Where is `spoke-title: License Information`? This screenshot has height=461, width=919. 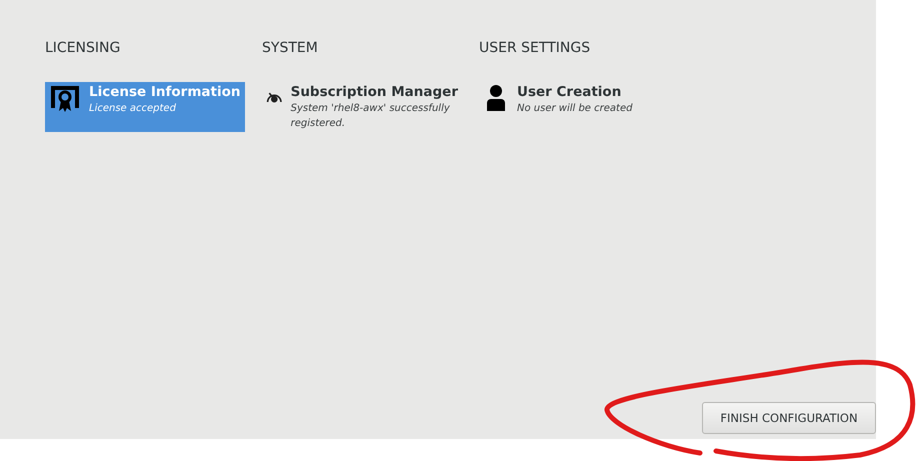
spoke-title: License Information is located at coordinates (164, 92).